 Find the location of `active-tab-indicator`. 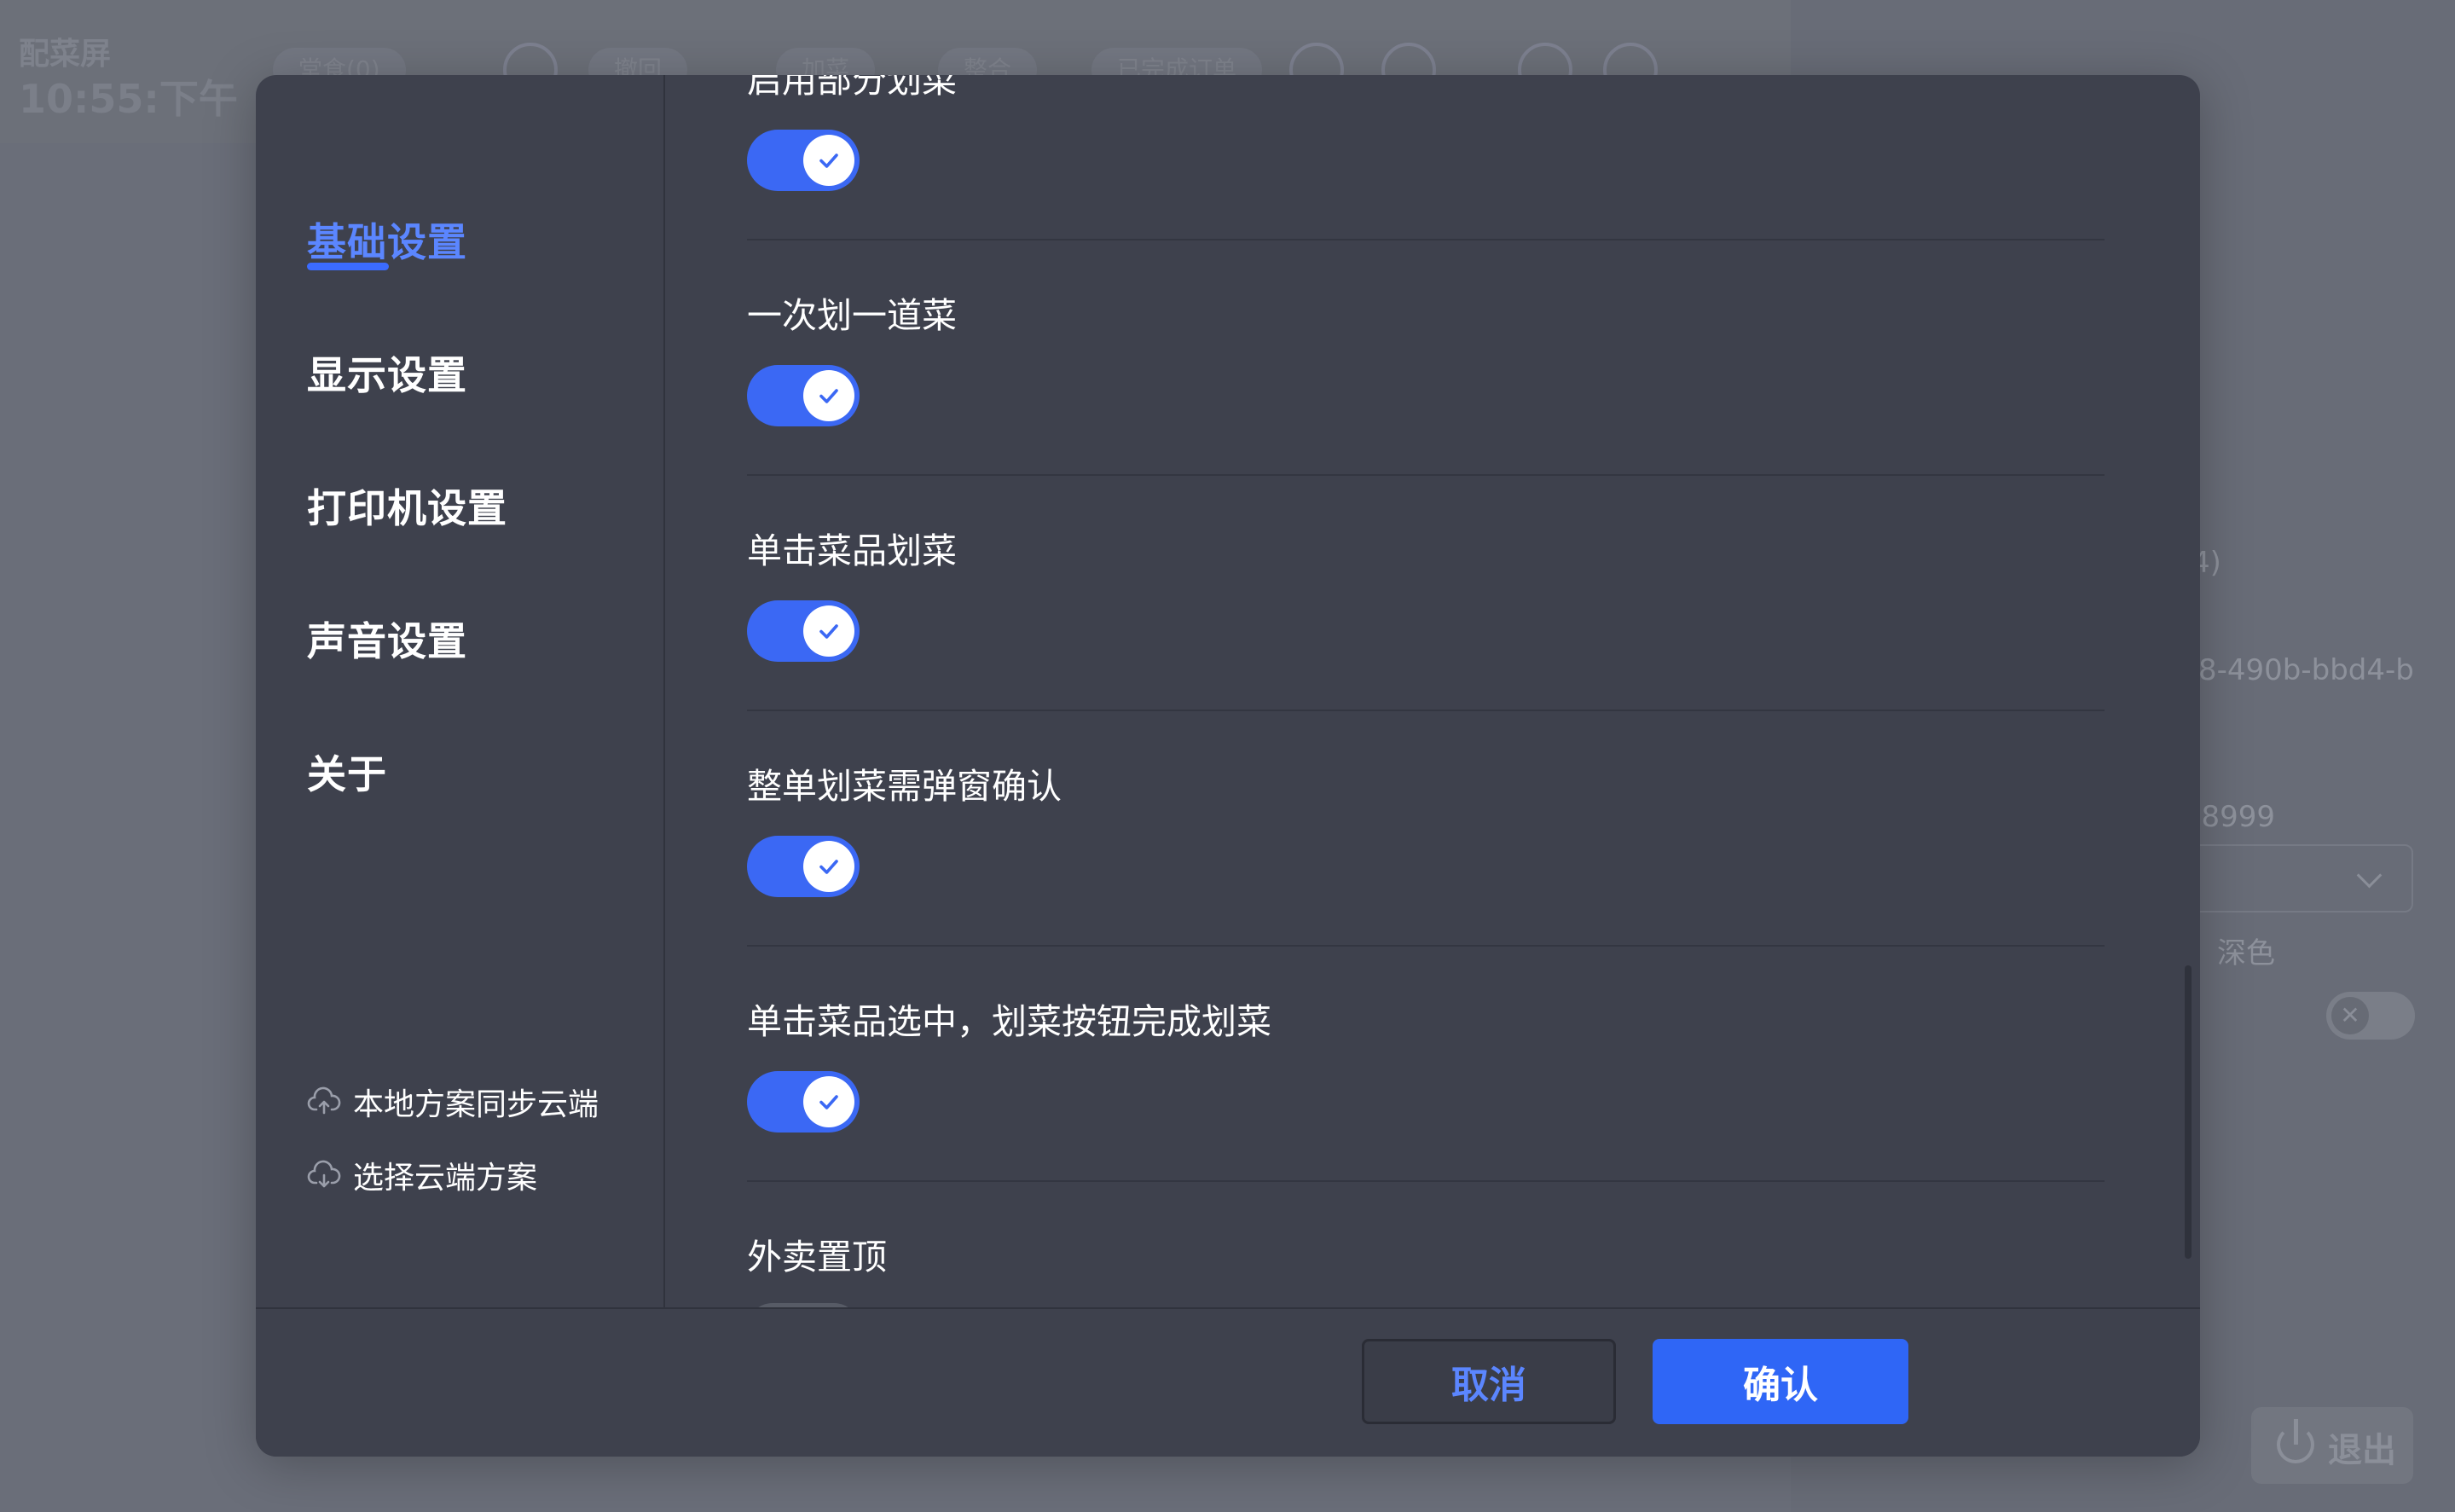

active-tab-indicator is located at coordinates (348, 266).